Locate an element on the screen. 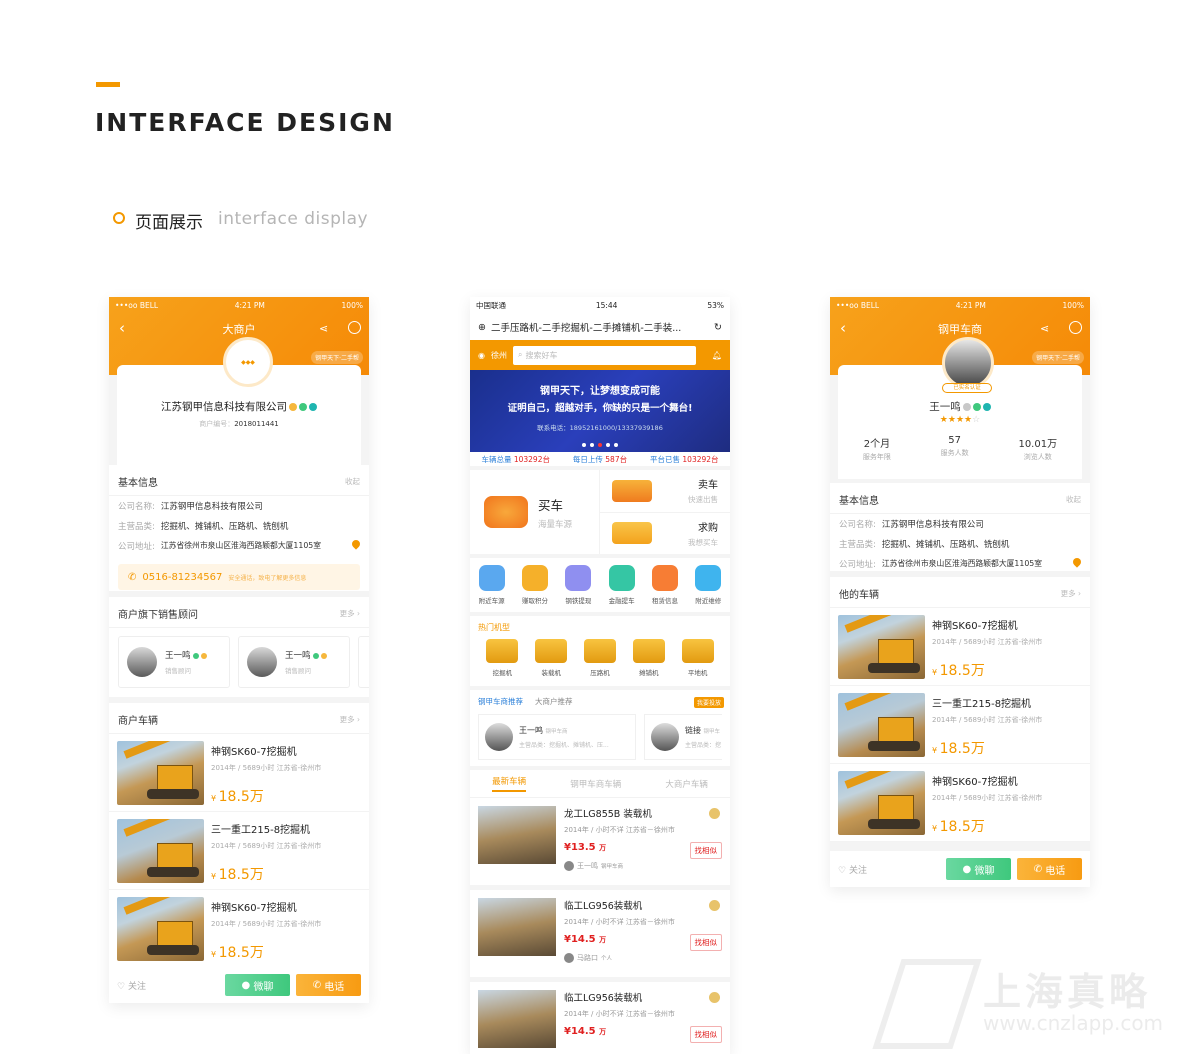 The image size is (1200, 1054). hot-model-item: 平地机 is located at coordinates (697, 658).